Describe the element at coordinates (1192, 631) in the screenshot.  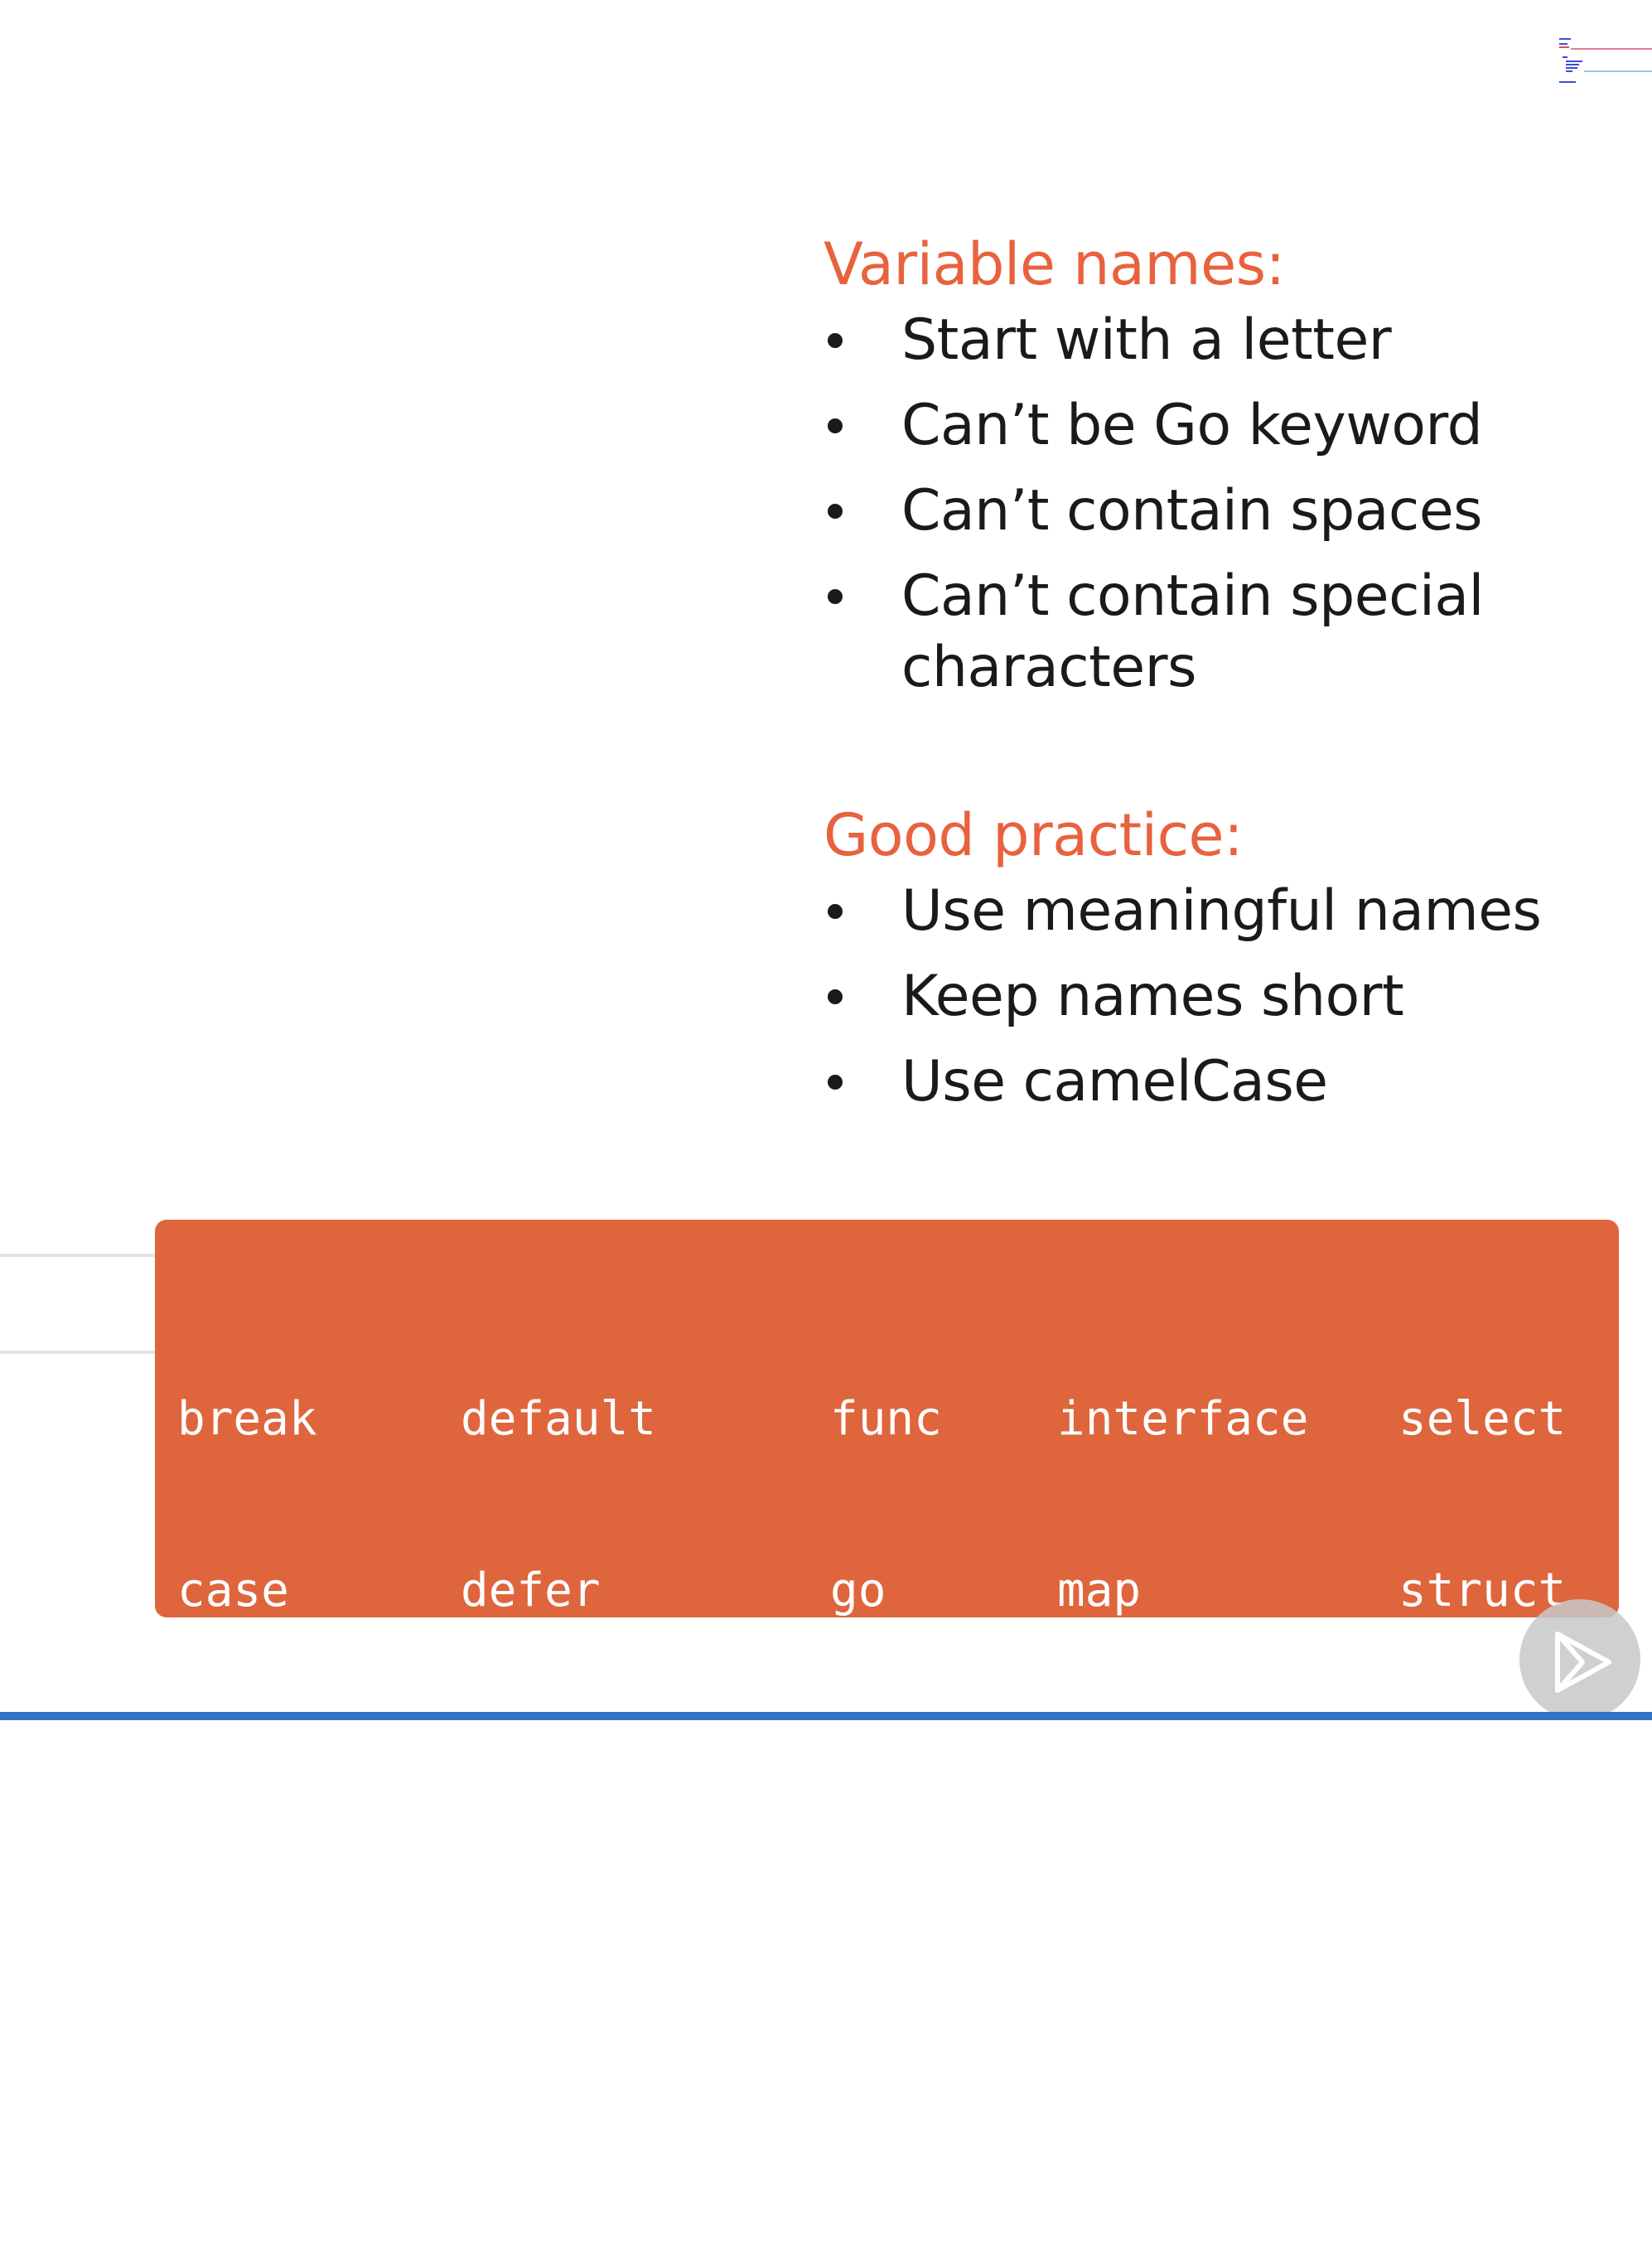
I see `rule-text: Can’t contain special characters` at that location.